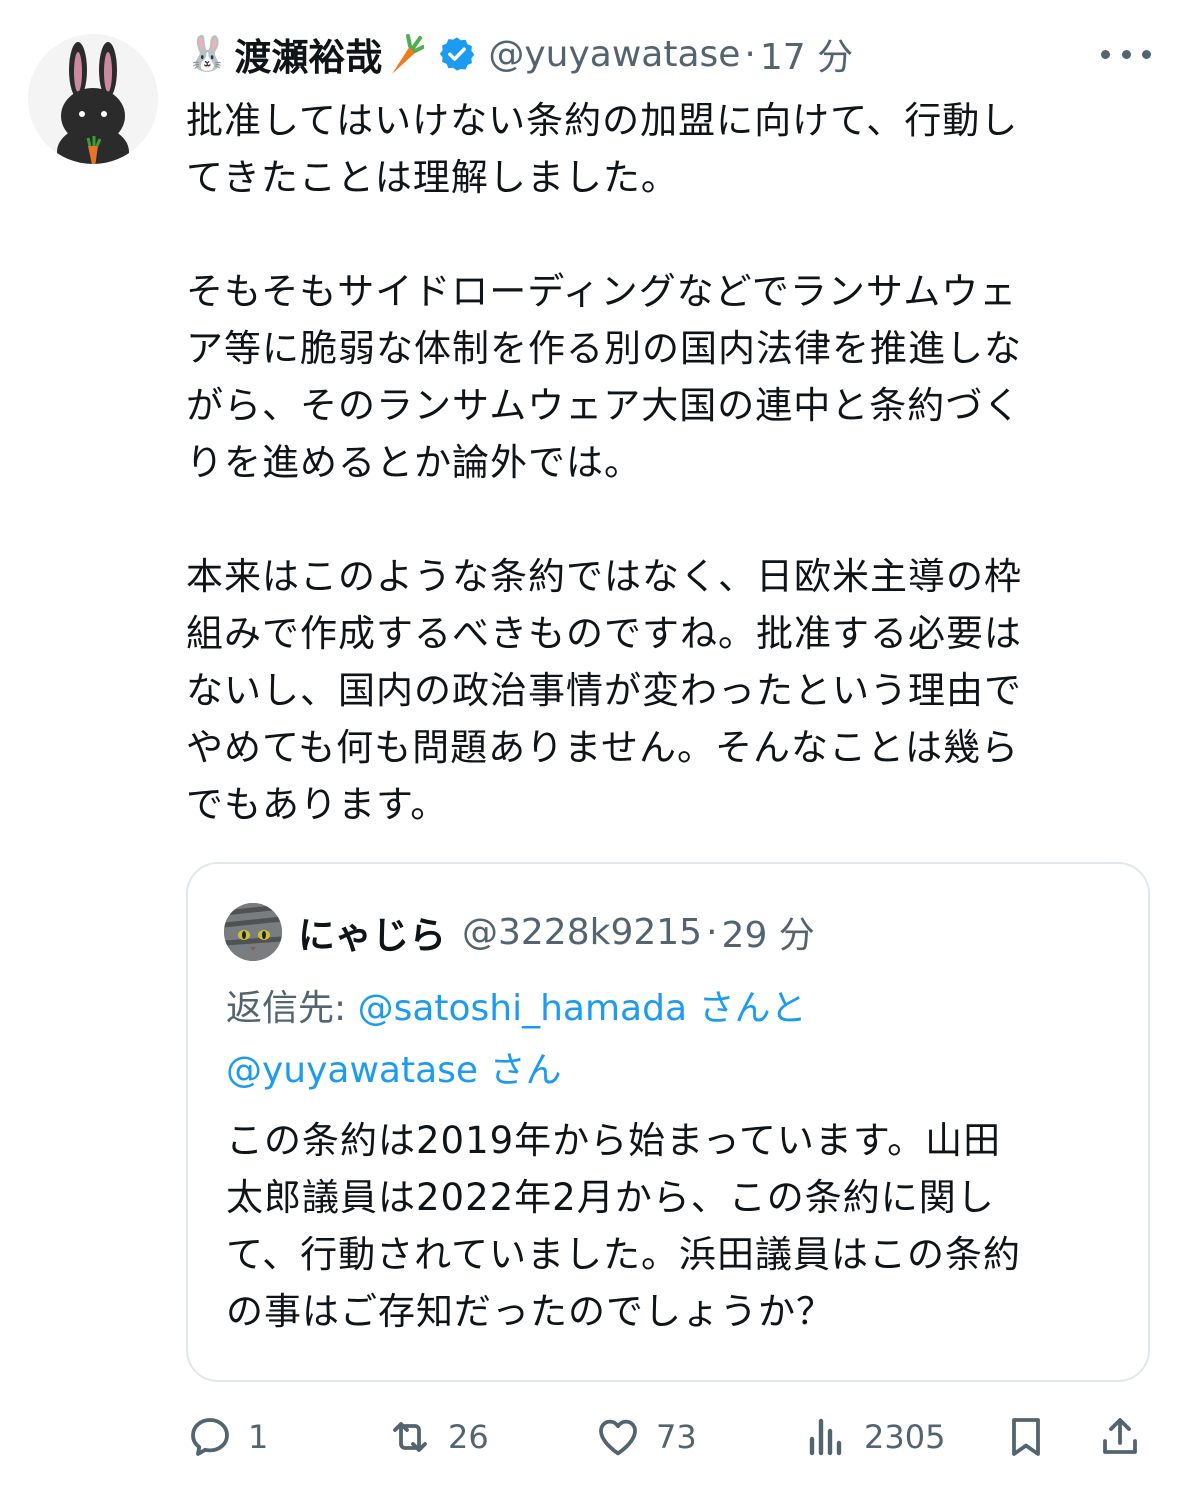  Describe the element at coordinates (525, 1070) in the screenshot. I see `mention-suffix: さん` at that location.